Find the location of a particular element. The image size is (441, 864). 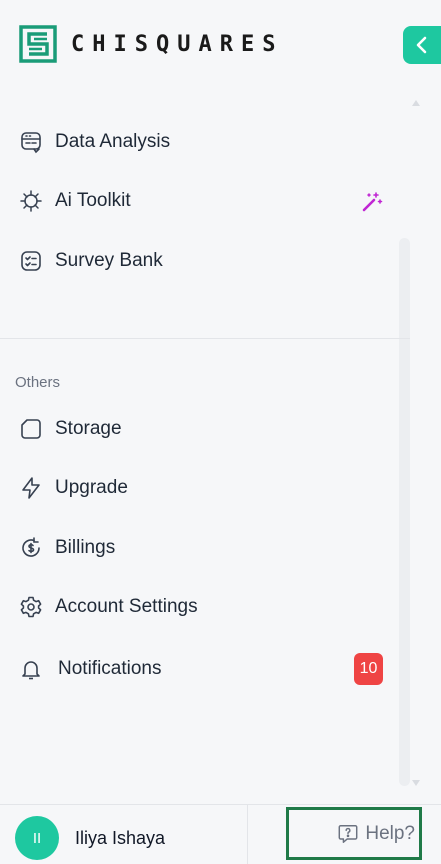

dollar-refresh-icon is located at coordinates (31, 547).